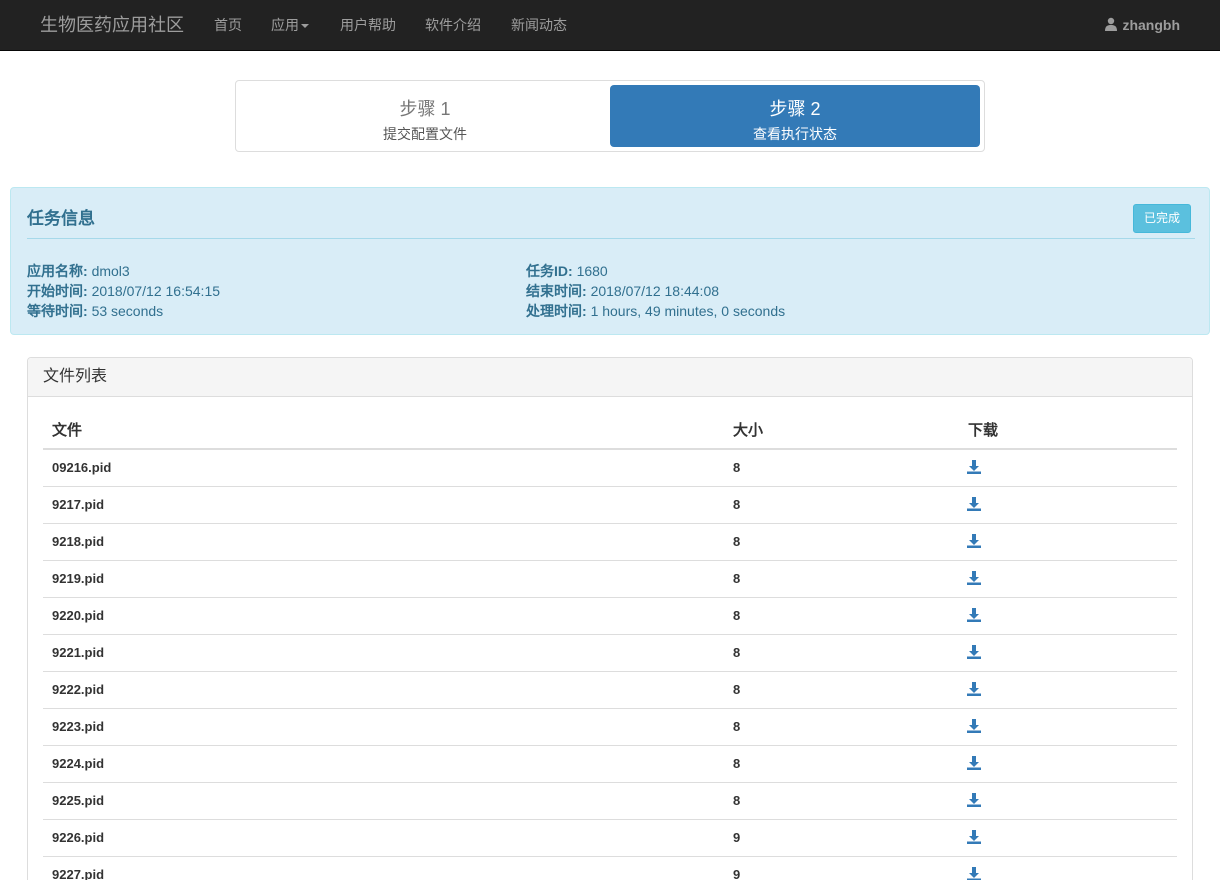  I want to click on table-row: 9217.pid 8, so click(610, 505).